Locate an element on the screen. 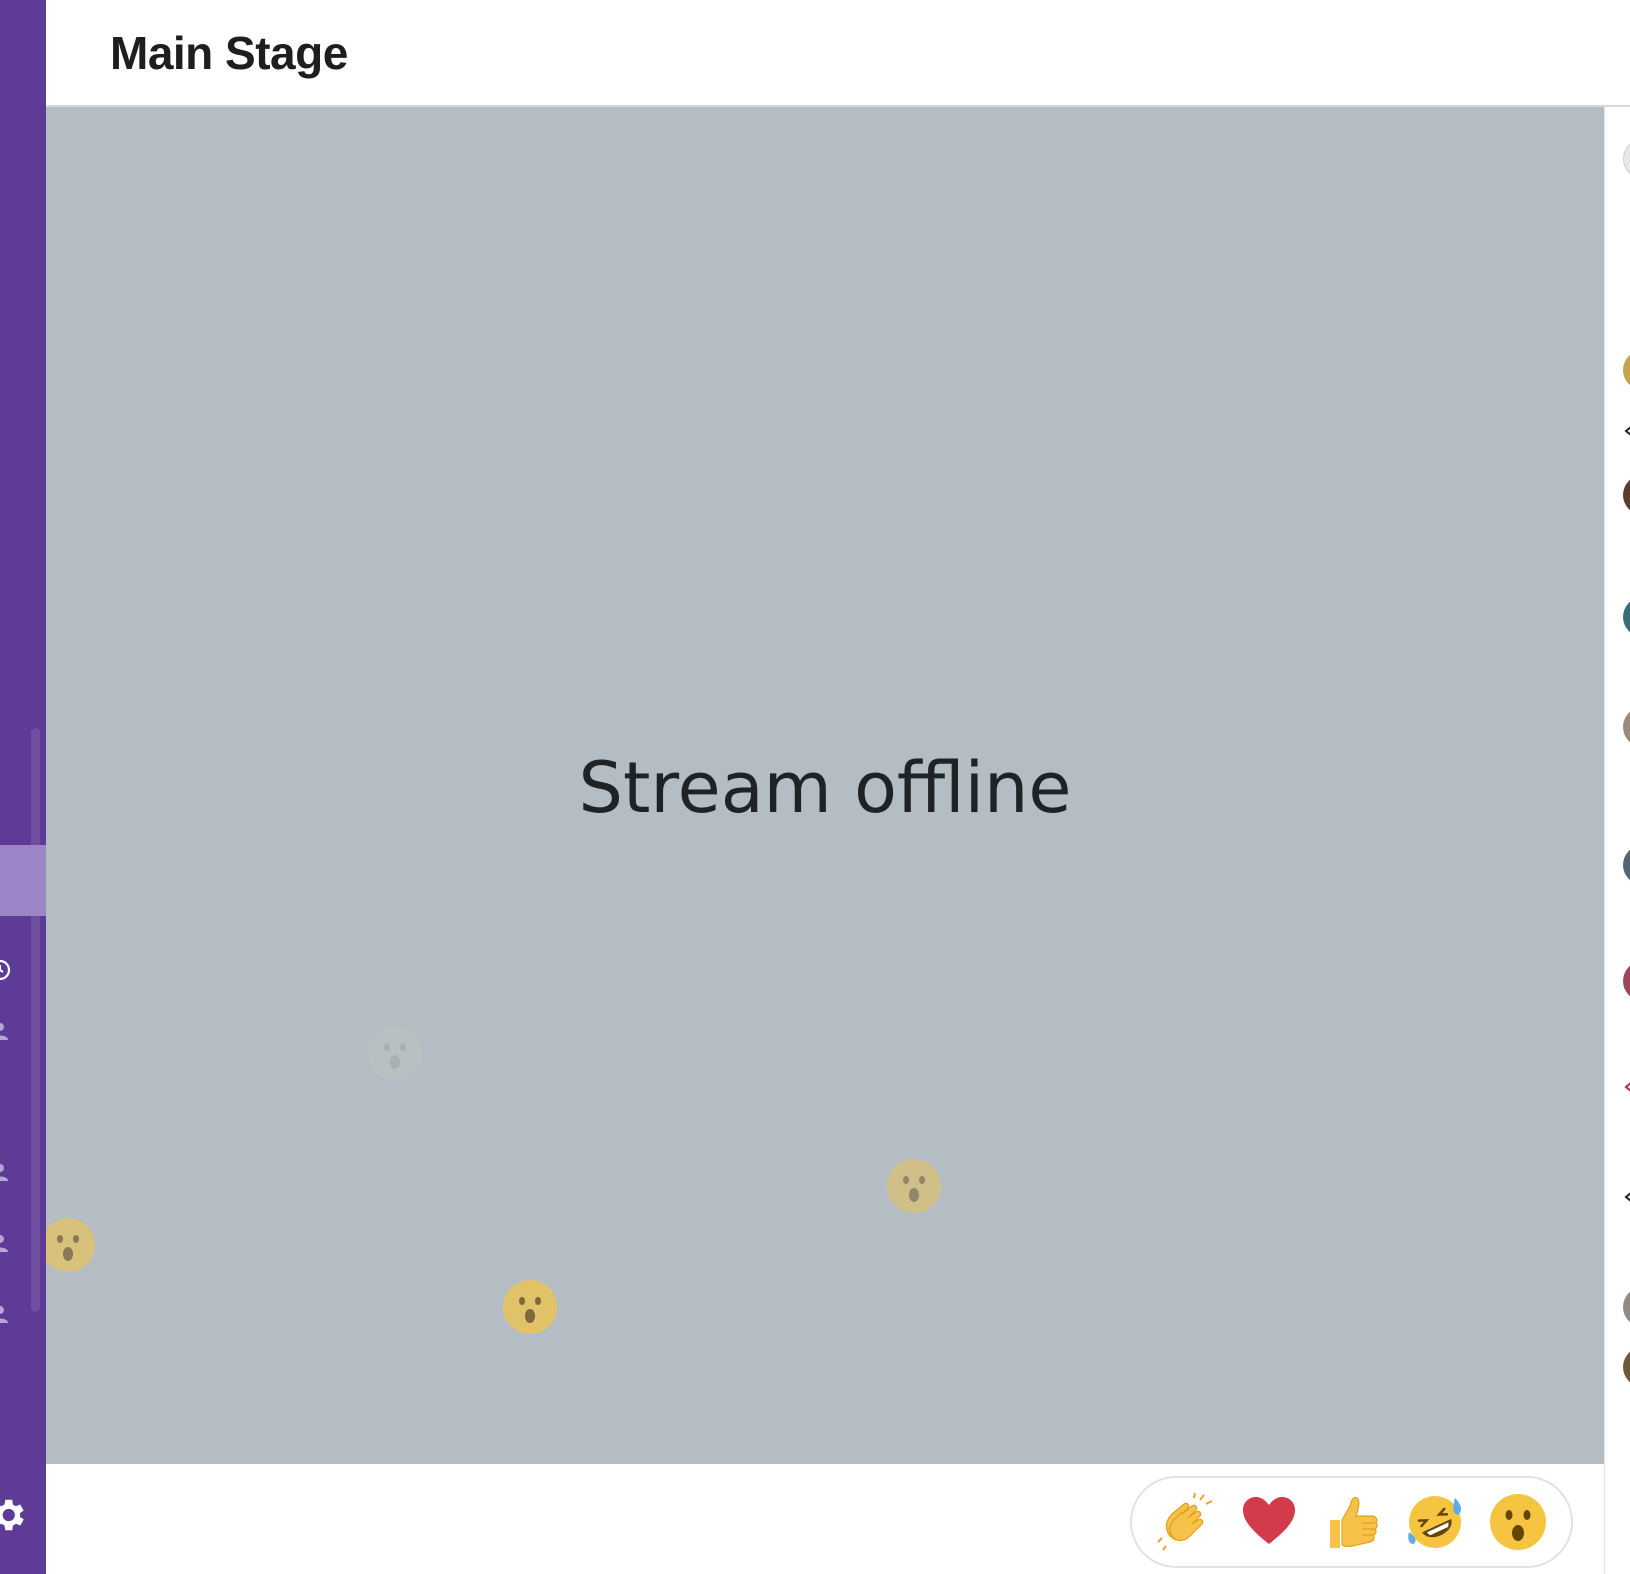  clock-icon is located at coordinates (6, 970).